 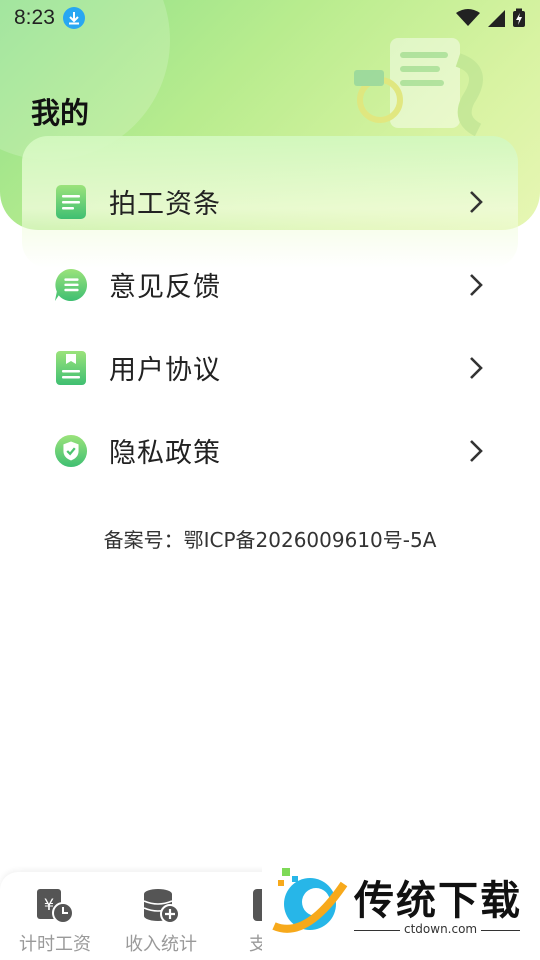 I want to click on status-time: 8:23, so click(x=34, y=17).